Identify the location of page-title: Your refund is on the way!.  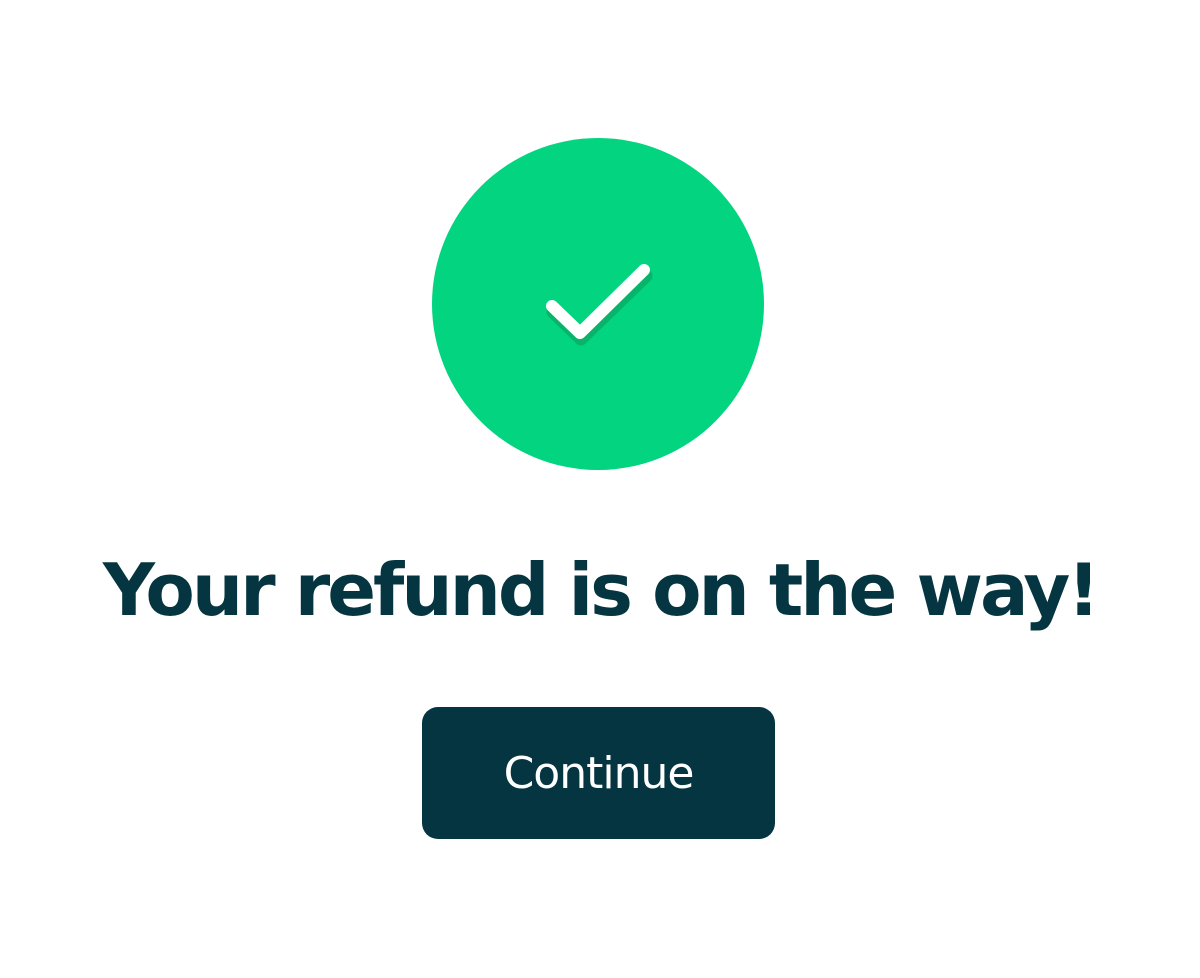
(601, 590).